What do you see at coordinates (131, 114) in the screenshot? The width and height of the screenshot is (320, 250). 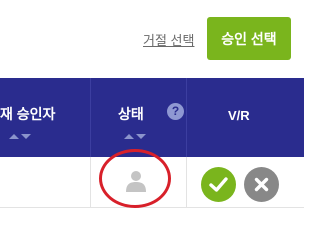 I see `column-header-status: 상태` at bounding box center [131, 114].